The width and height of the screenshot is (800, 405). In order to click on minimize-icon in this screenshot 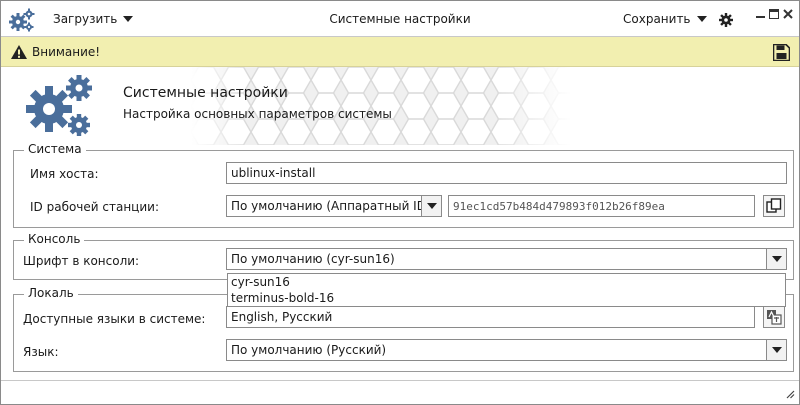, I will do `click(761, 14)`.